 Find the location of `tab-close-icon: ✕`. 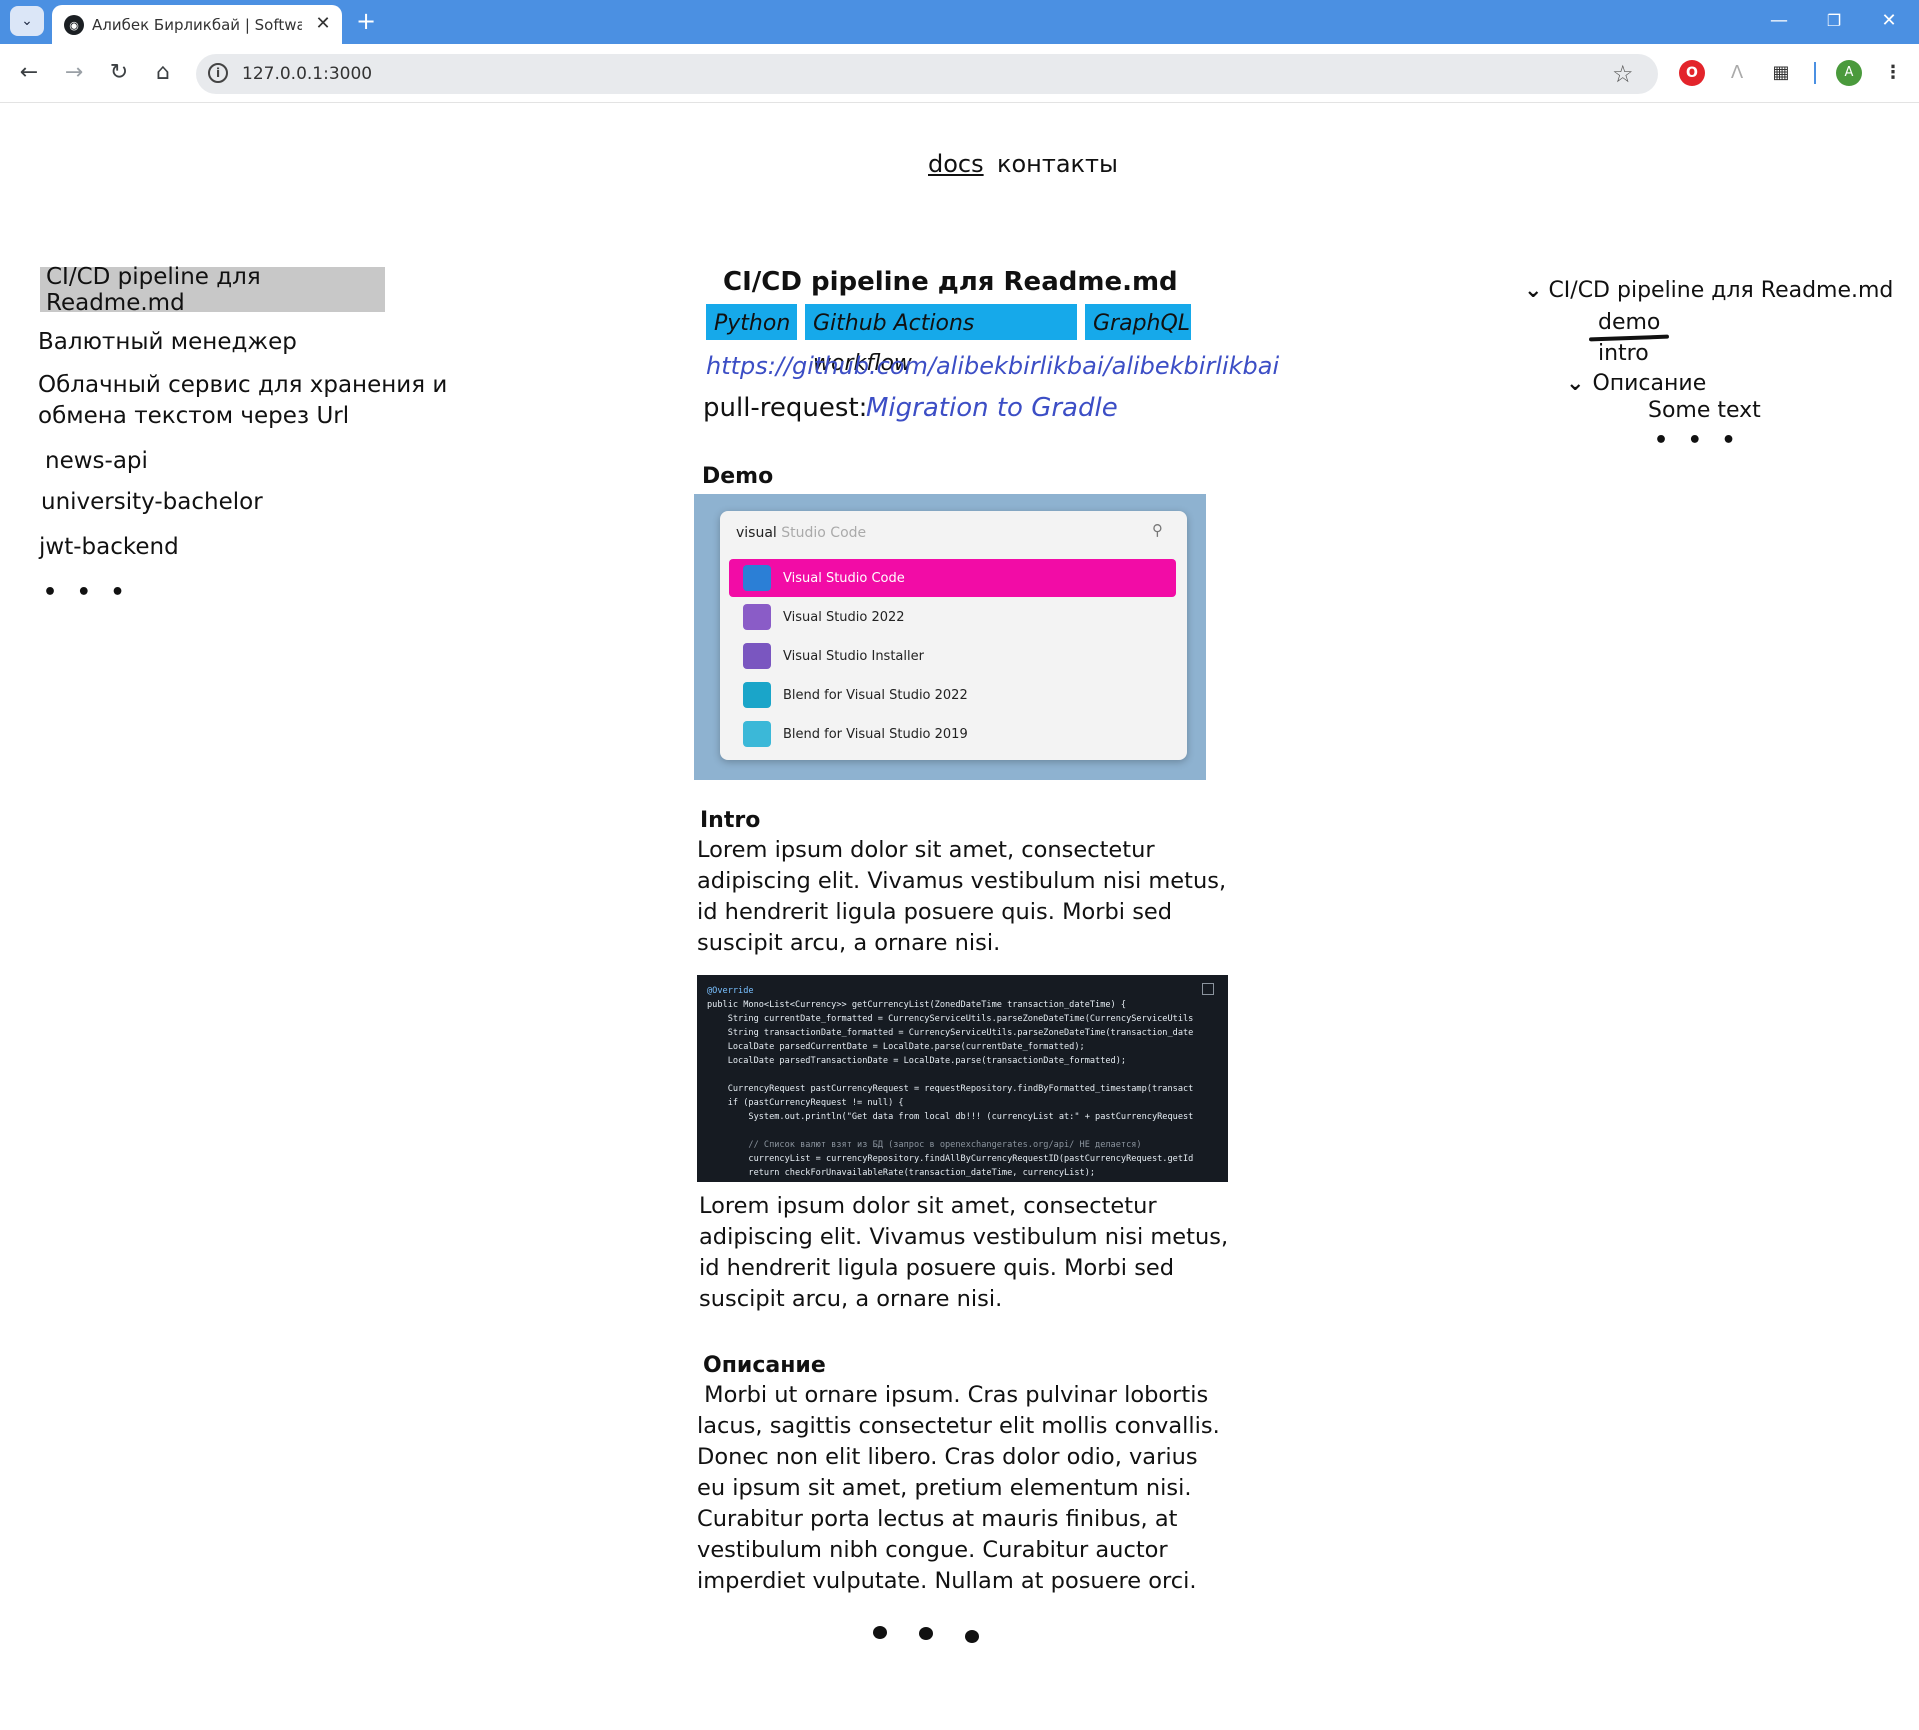

tab-close-icon: ✕ is located at coordinates (323, 24).